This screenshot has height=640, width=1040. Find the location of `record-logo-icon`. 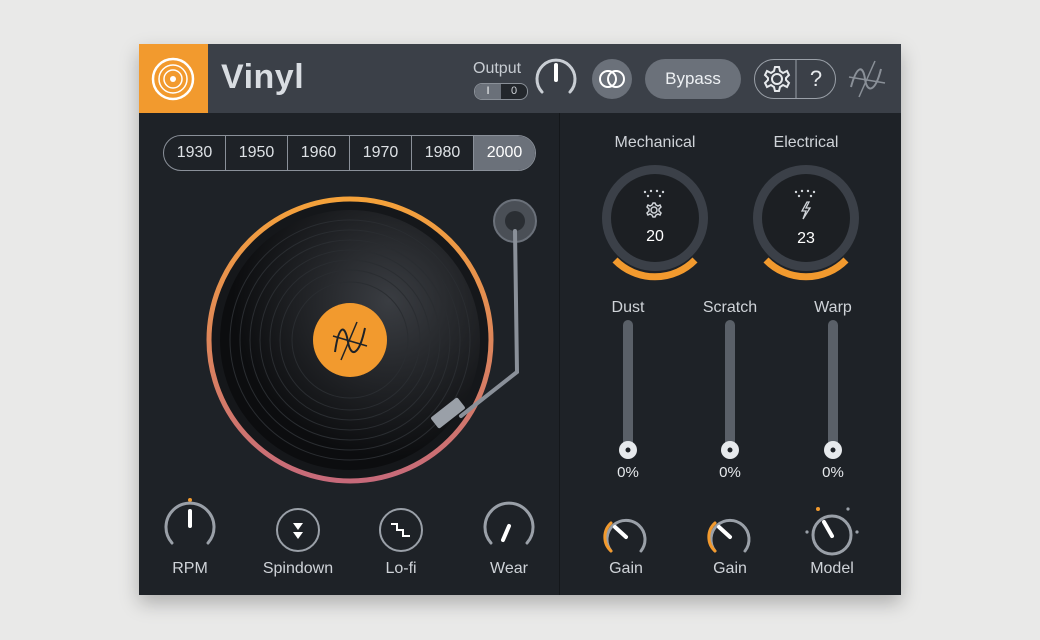

record-logo-icon is located at coordinates (173, 79).